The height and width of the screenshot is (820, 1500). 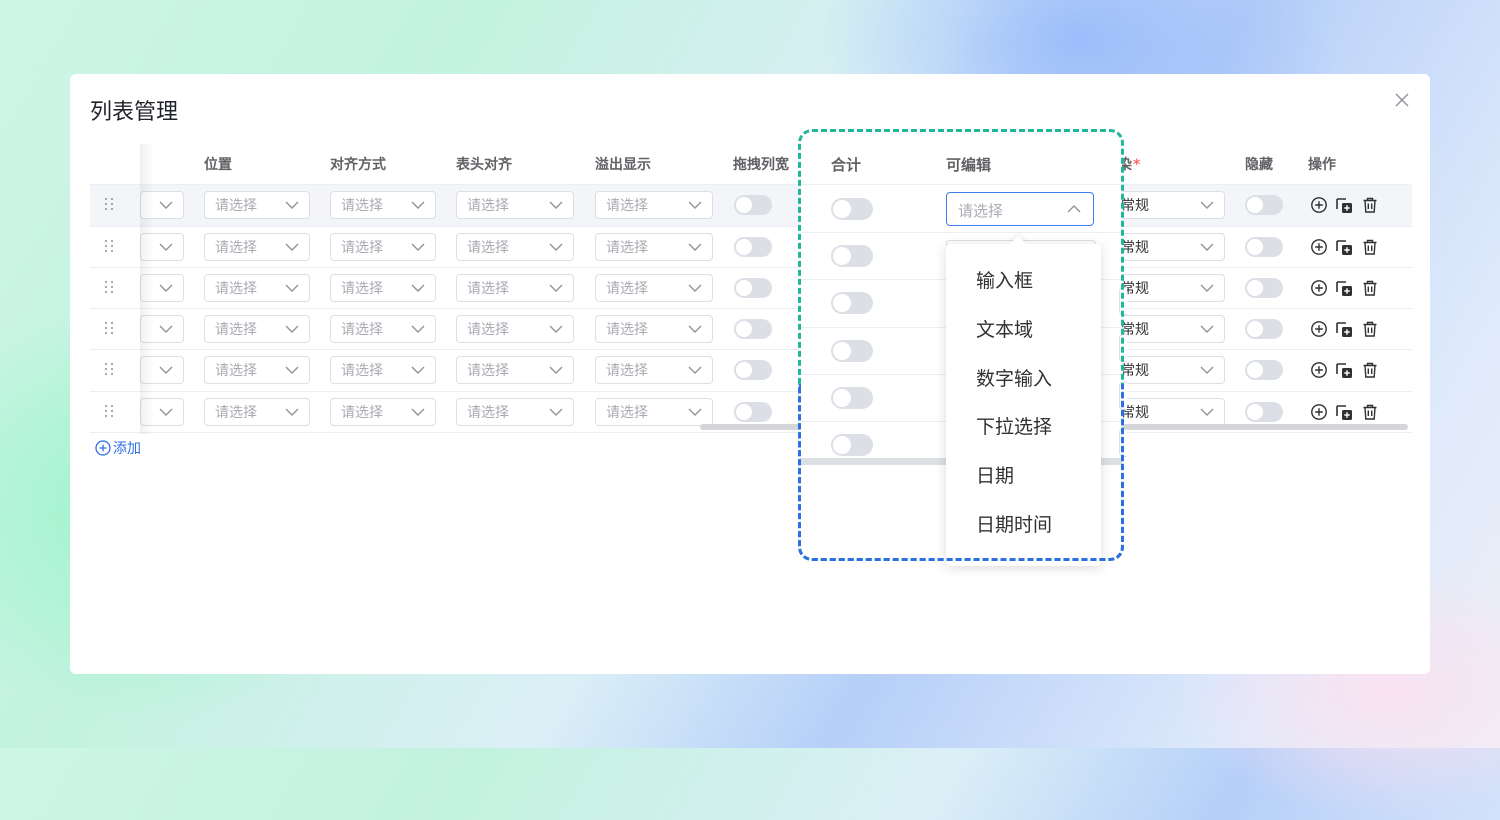 What do you see at coordinates (484, 165) in the screenshot?
I see `col-header-header-align: 表头对齐` at bounding box center [484, 165].